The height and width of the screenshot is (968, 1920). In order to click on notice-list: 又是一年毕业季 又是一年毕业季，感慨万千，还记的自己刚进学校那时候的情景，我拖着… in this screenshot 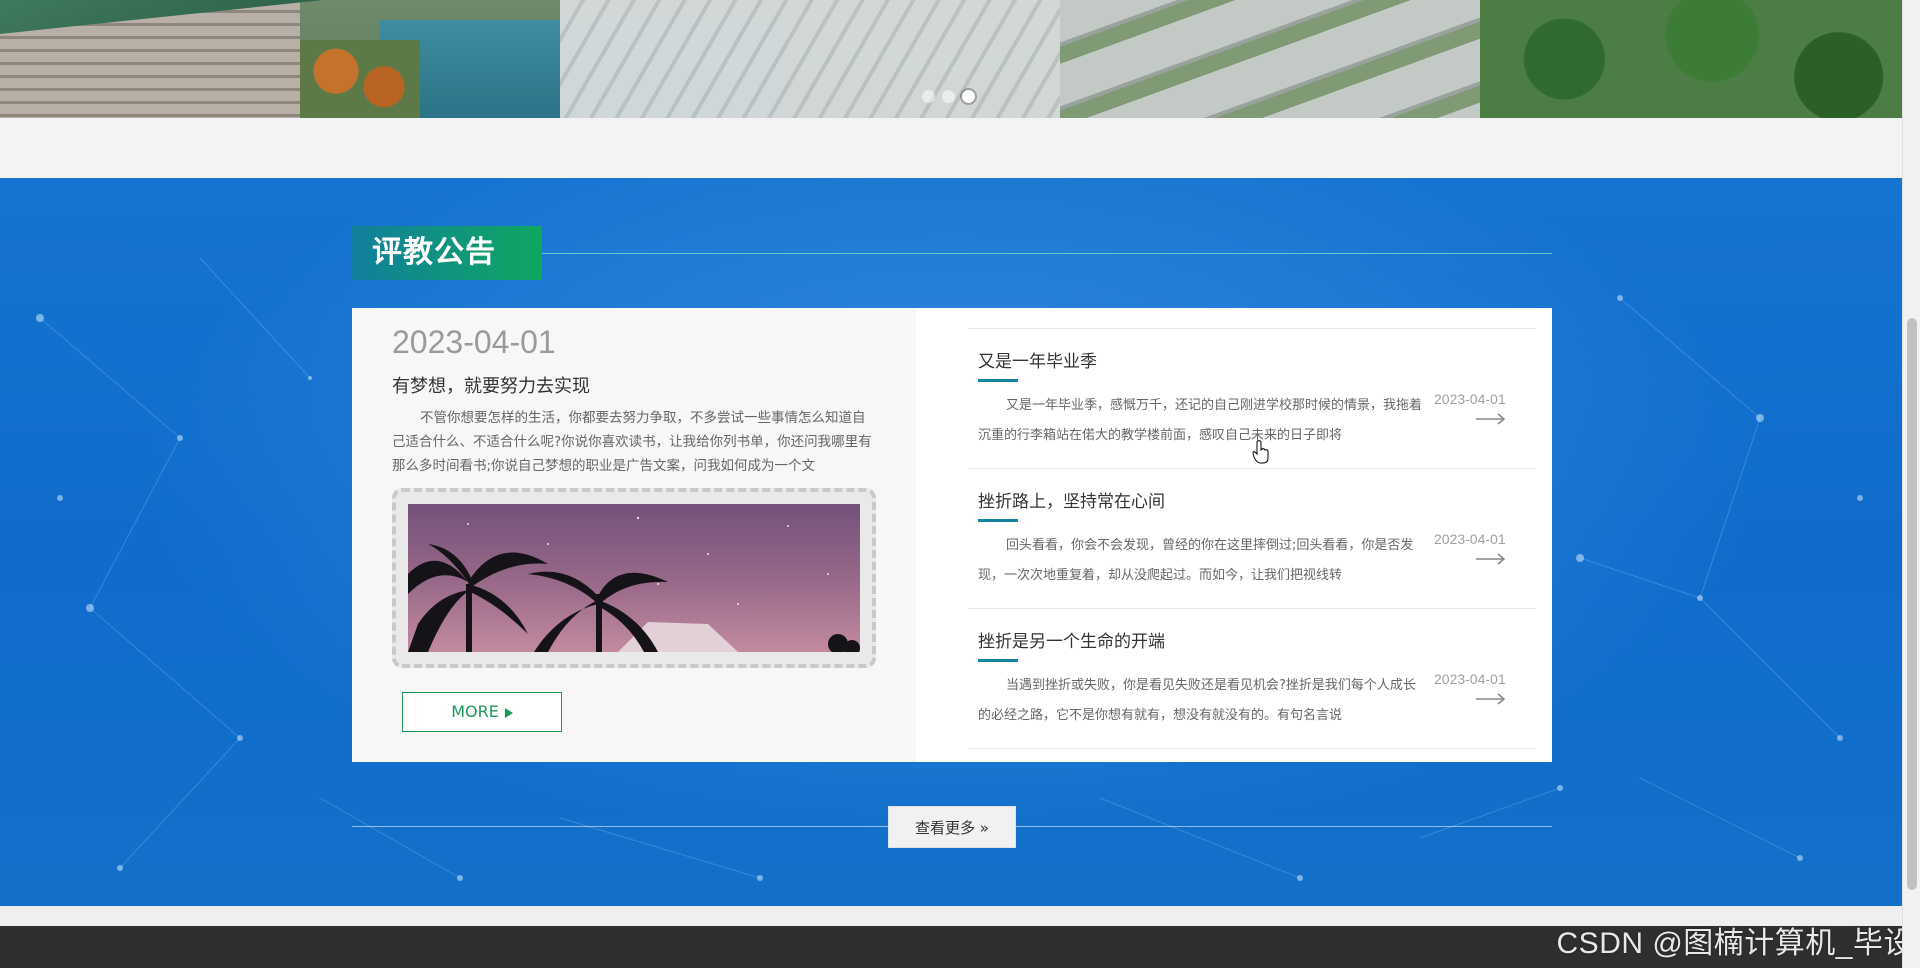, I will do `click(1252, 538)`.